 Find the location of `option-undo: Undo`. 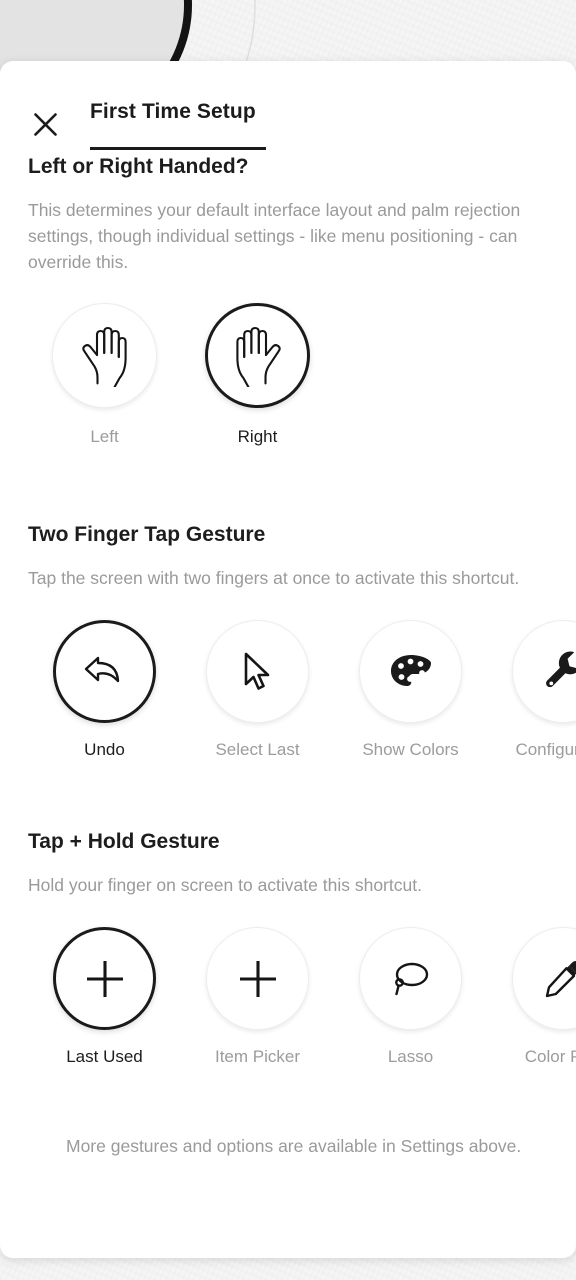

option-undo: Undo is located at coordinates (104, 690).